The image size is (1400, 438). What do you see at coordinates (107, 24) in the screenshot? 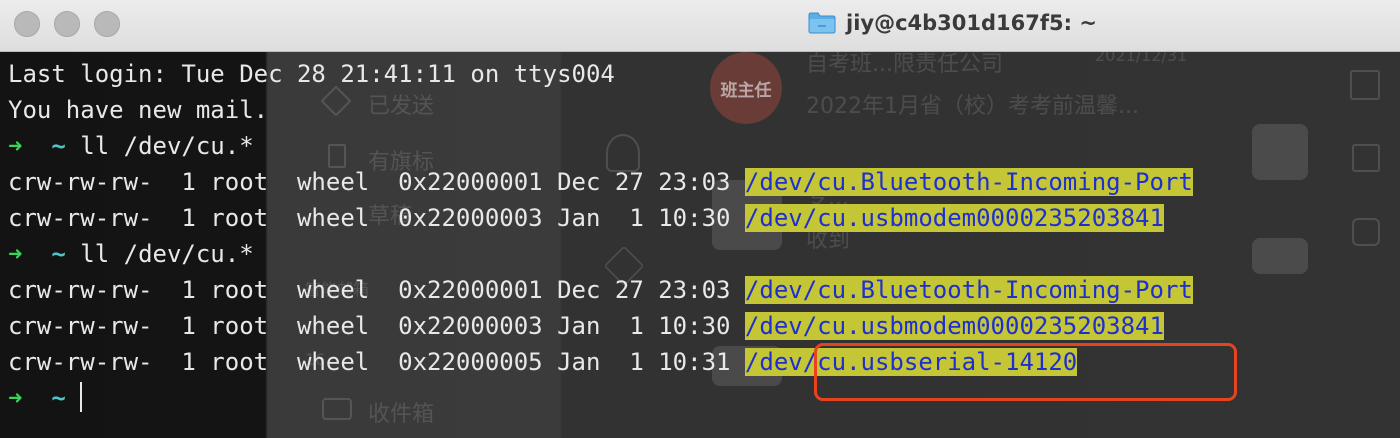
I see `zoom-window-button` at bounding box center [107, 24].